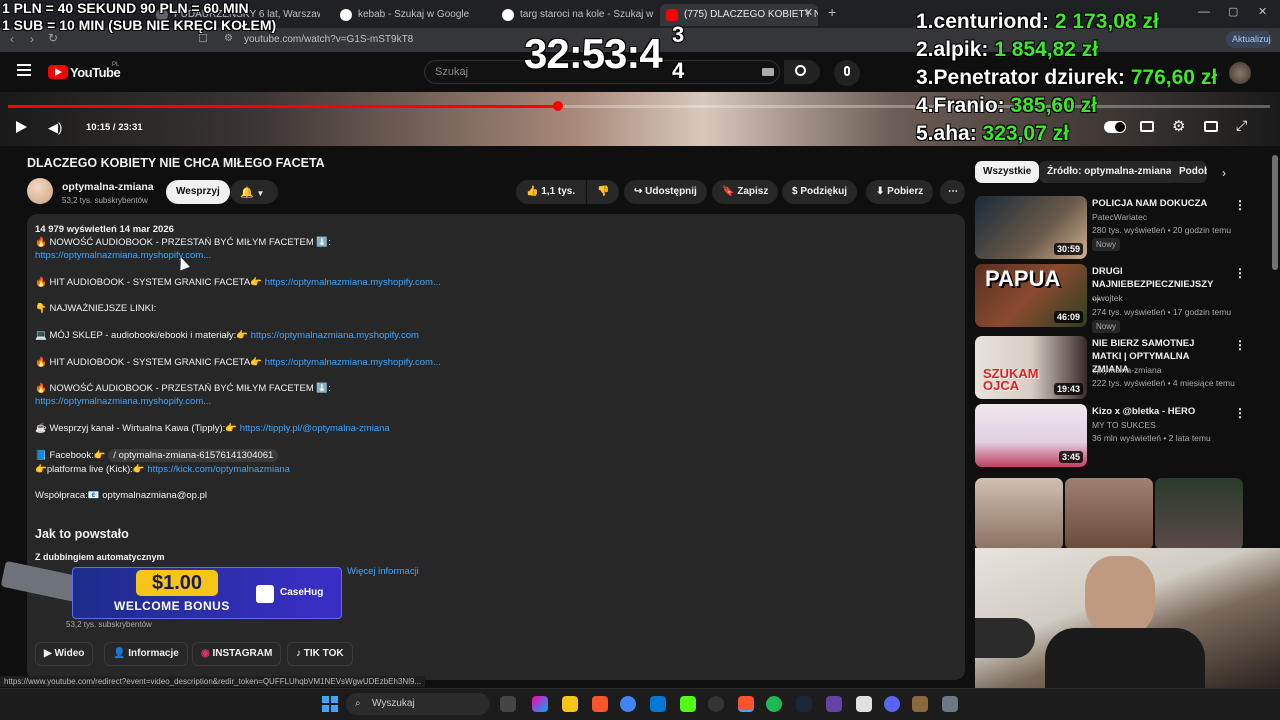 This screenshot has height=720, width=1280. What do you see at coordinates (802, 72) in the screenshot?
I see `search-button` at bounding box center [802, 72].